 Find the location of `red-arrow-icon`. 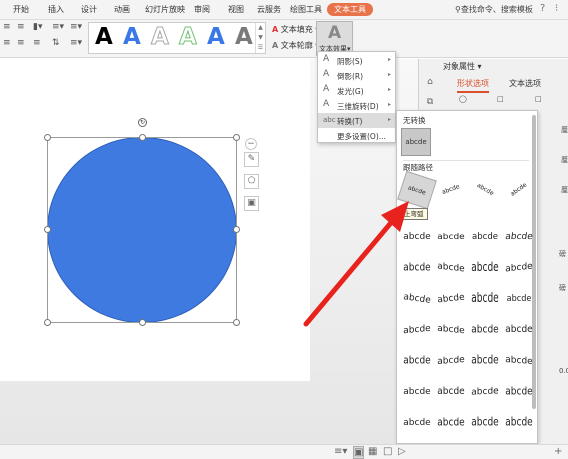

red-arrow-icon is located at coordinates (356, 264).